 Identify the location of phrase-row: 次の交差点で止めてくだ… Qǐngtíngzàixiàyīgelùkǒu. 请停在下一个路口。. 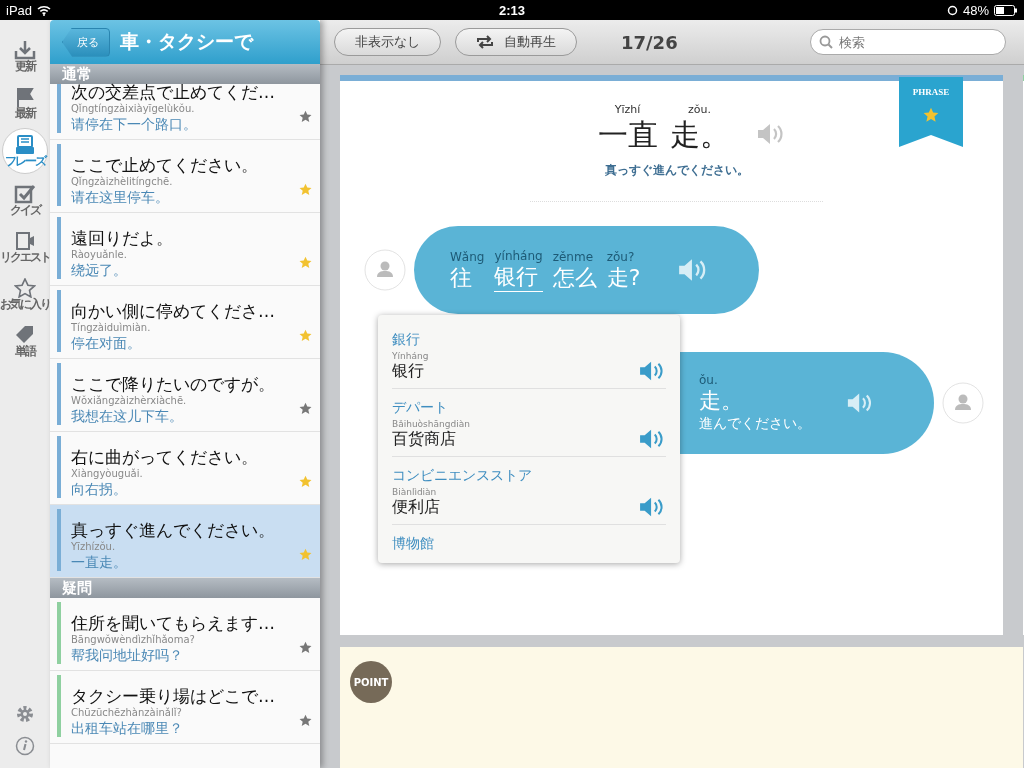
(185, 112).